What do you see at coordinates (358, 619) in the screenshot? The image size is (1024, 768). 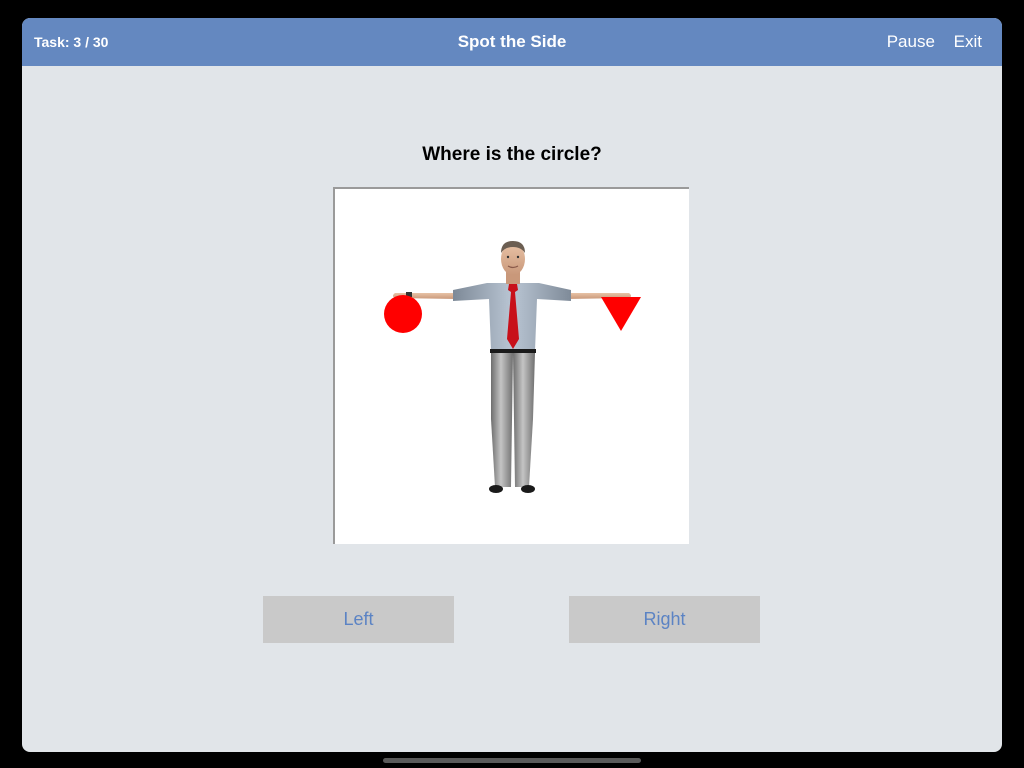 I see `left-button: Left` at bounding box center [358, 619].